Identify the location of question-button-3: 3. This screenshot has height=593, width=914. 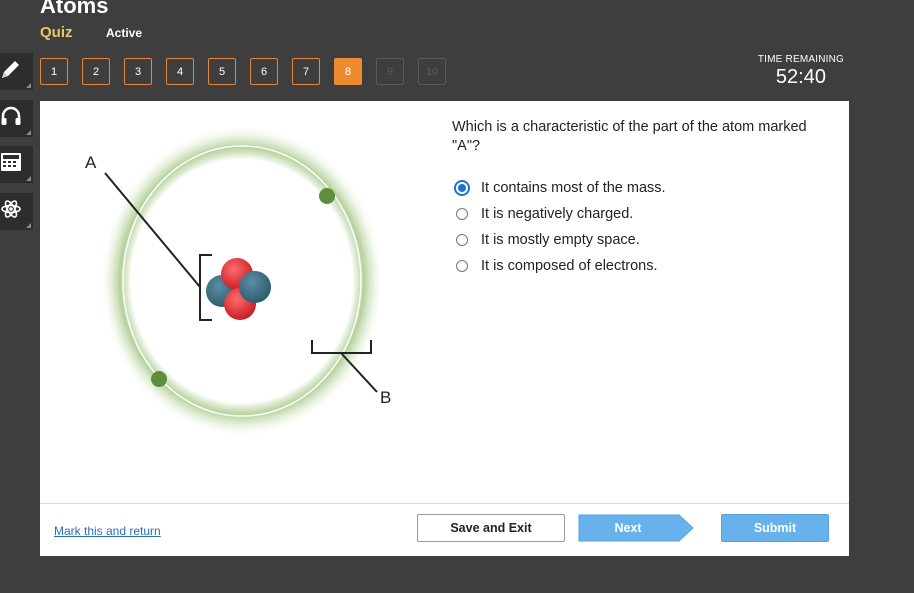
(138, 71).